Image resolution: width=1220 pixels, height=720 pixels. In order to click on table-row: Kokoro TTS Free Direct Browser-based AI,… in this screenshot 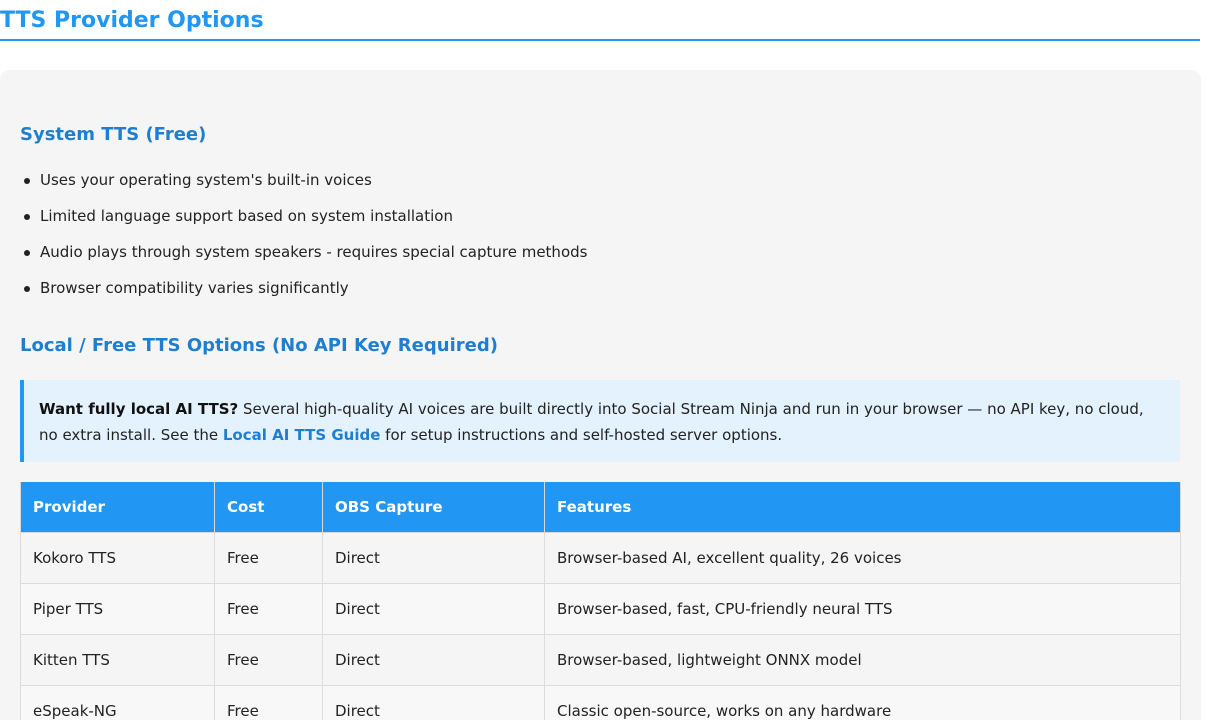, I will do `click(600, 558)`.